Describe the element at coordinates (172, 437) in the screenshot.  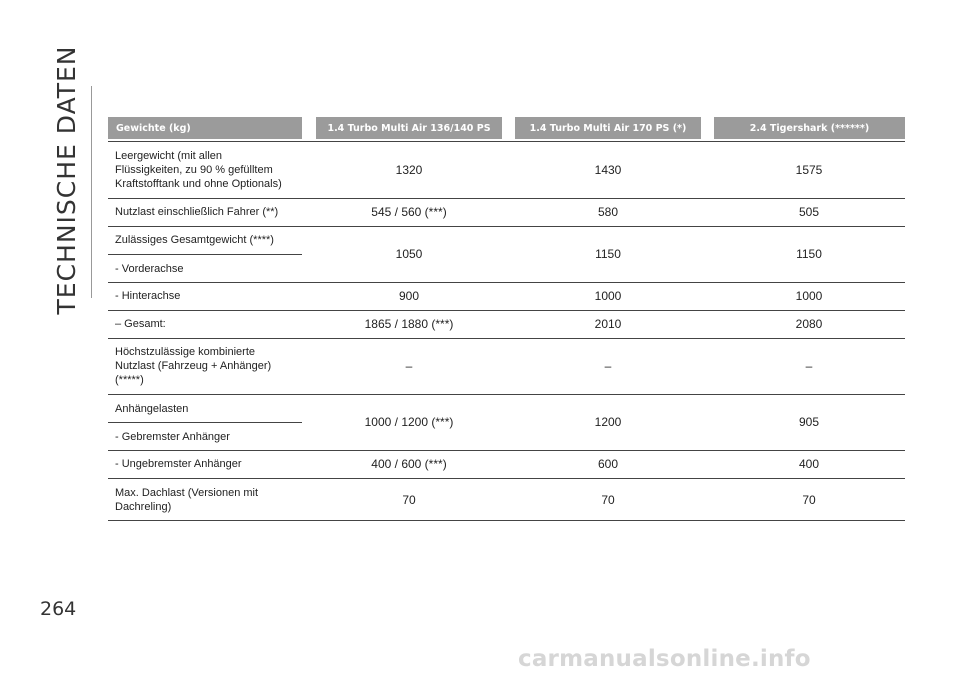
I see `row-sublabel-braked-trailer: - Gebremster Anhänger` at that location.